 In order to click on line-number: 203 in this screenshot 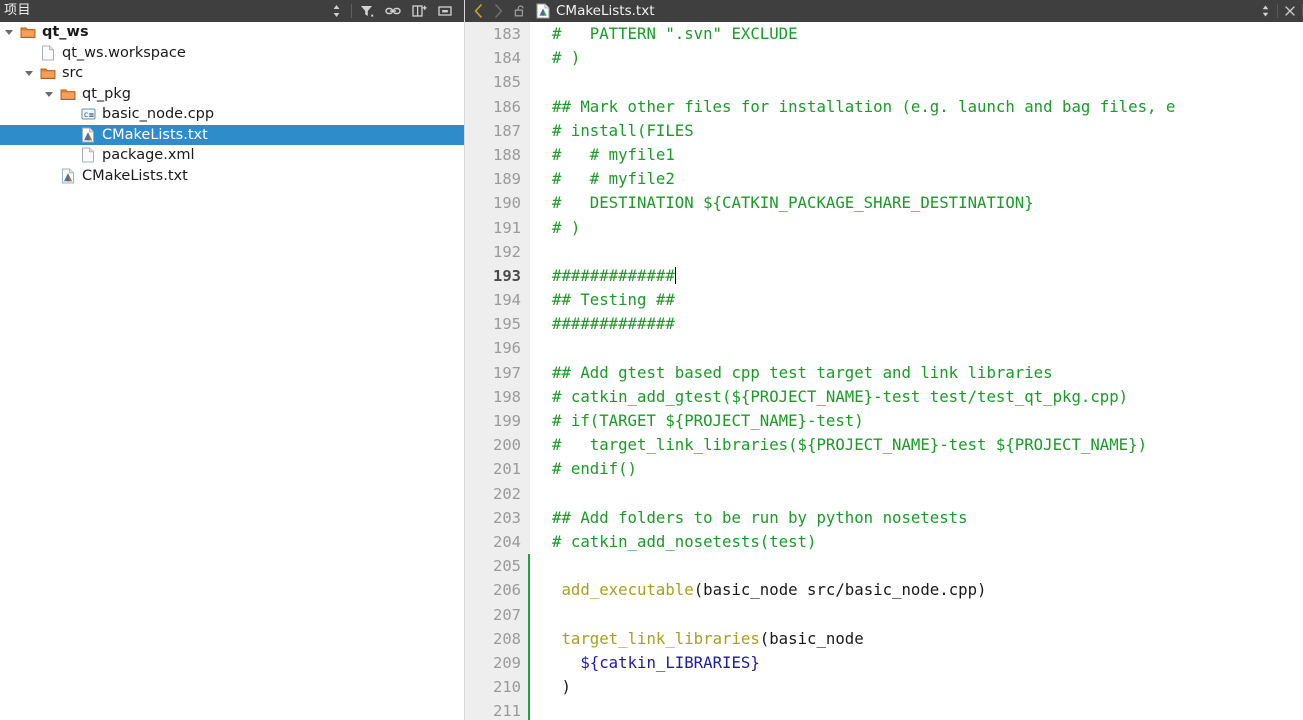, I will do `click(507, 517)`.